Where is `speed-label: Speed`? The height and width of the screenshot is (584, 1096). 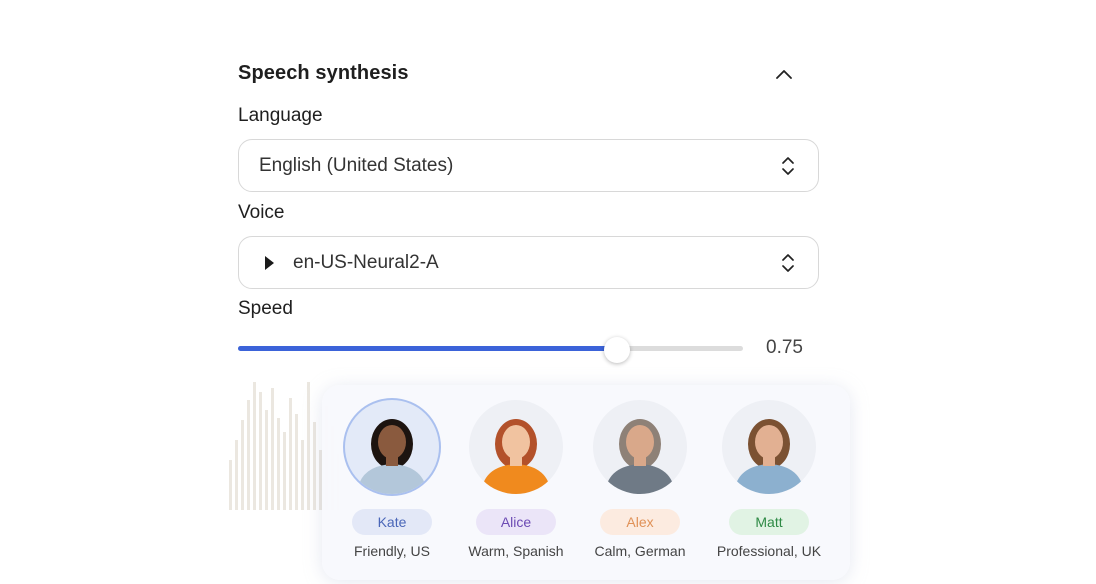 speed-label: Speed is located at coordinates (265, 308).